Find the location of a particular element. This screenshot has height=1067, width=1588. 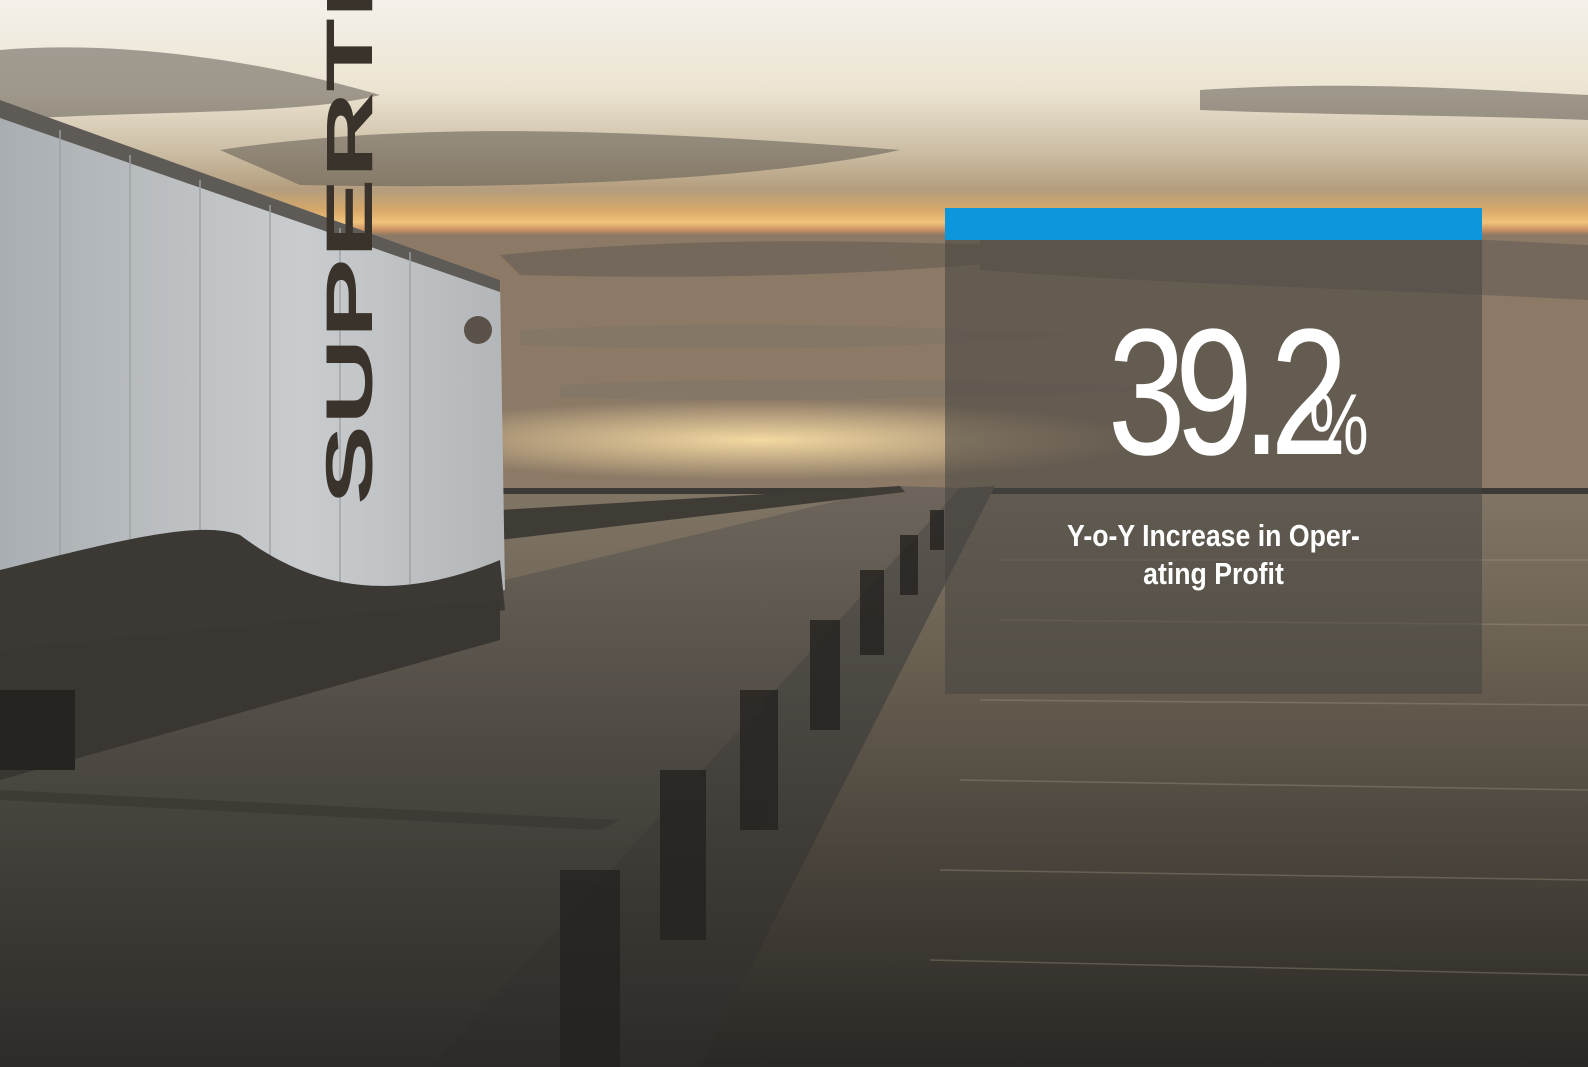

stat-value: 39.2% is located at coordinates (1213, 393).